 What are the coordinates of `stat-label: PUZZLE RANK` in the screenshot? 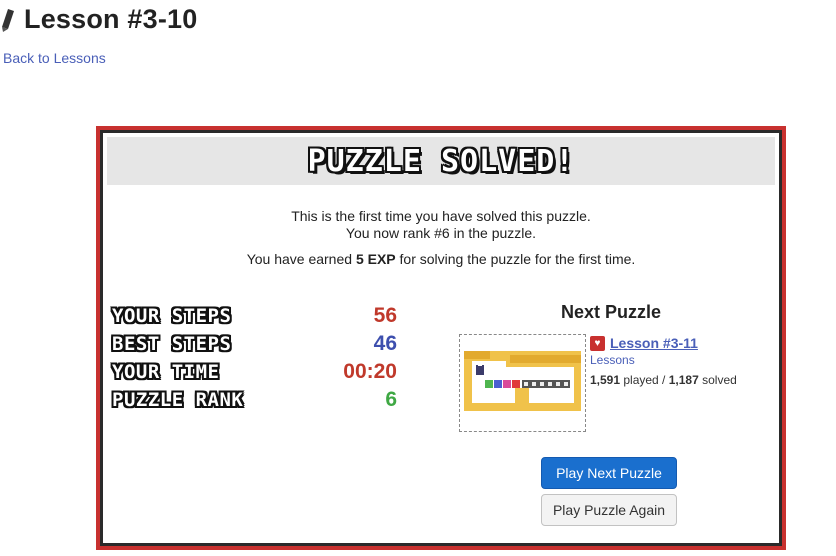 It's located at (178, 400).